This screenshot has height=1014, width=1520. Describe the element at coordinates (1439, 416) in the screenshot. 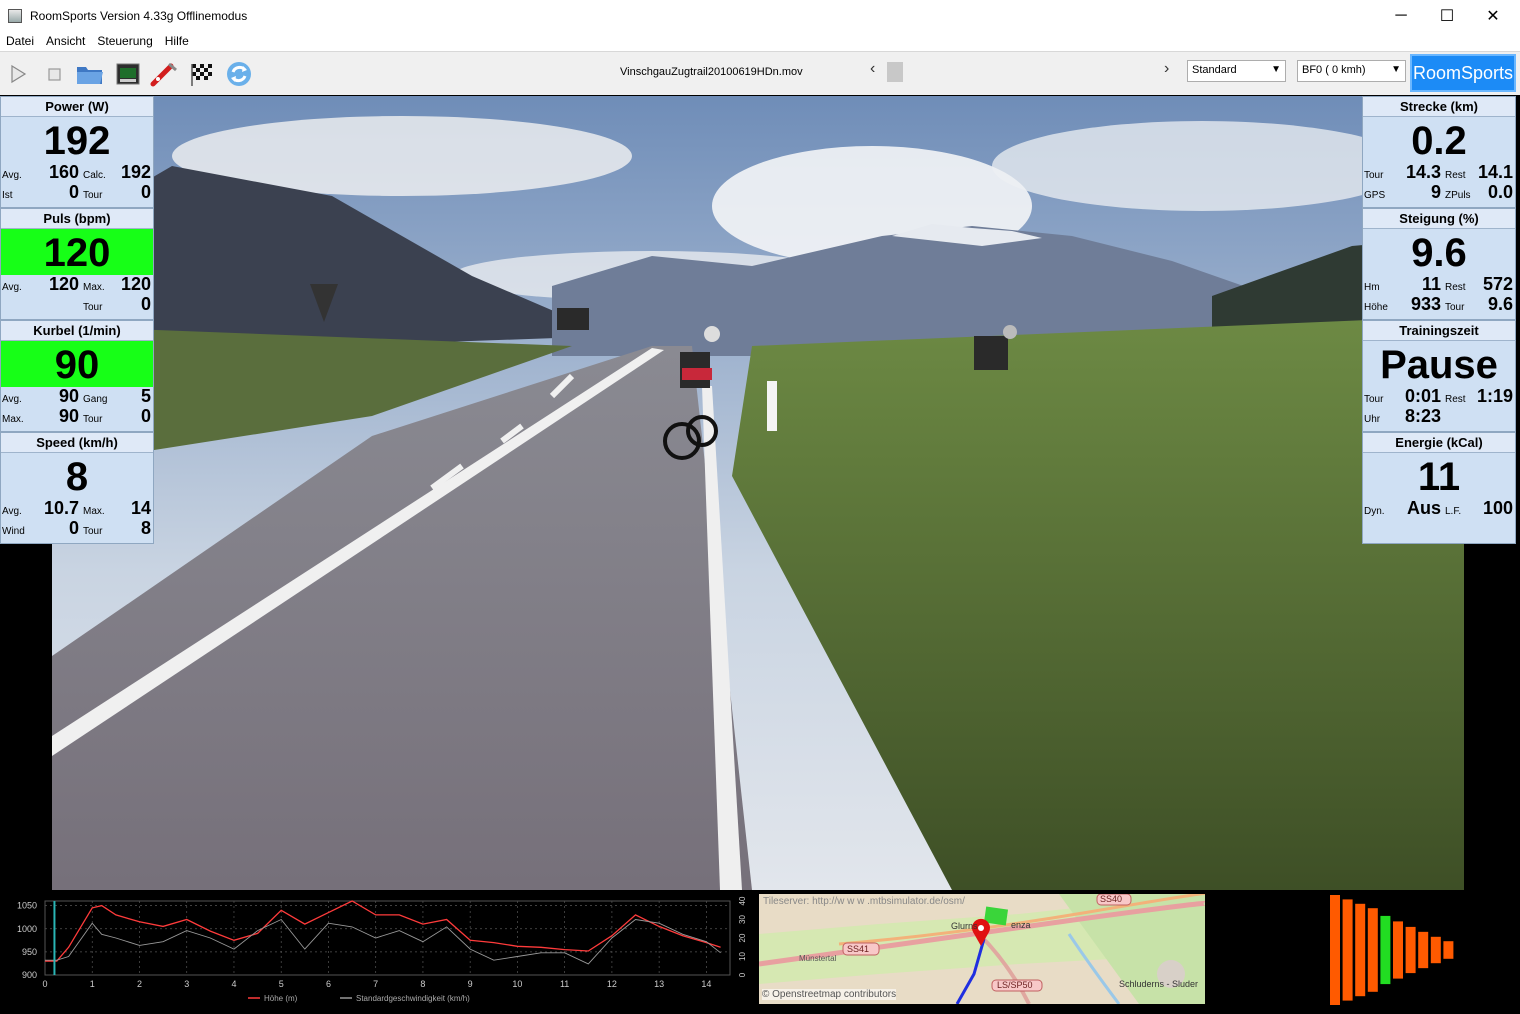

I see `panel-row: Uhr 8:23` at that location.